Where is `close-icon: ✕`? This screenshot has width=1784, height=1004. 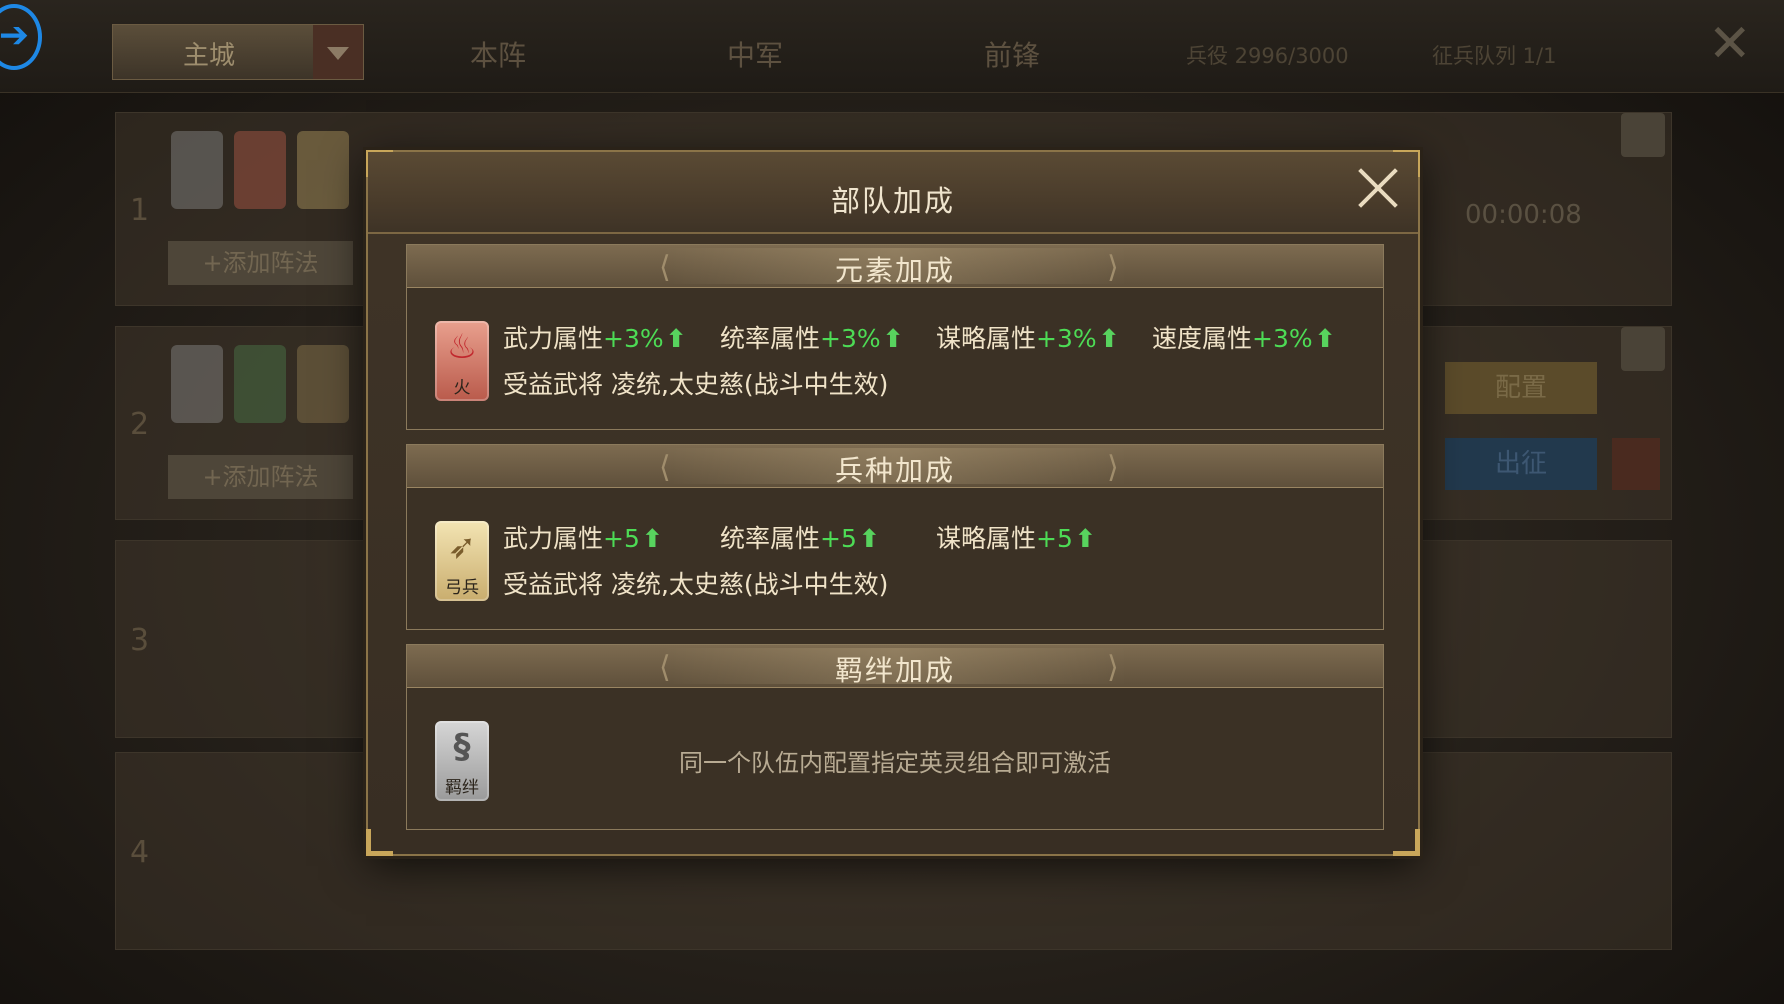 close-icon: ✕ is located at coordinates (1730, 44).